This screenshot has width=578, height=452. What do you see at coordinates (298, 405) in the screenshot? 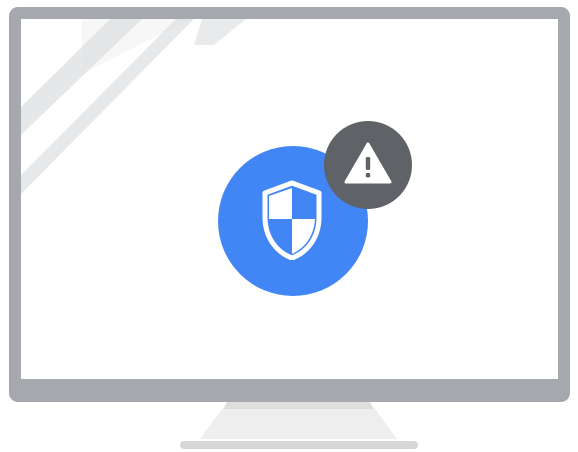
I see `monitor-stand-shadow` at bounding box center [298, 405].